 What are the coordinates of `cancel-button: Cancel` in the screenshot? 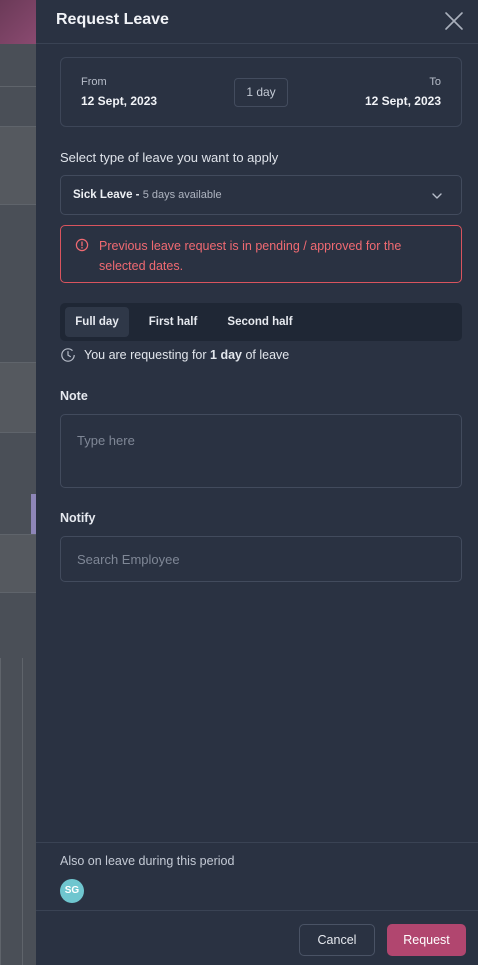 It's located at (337, 940).